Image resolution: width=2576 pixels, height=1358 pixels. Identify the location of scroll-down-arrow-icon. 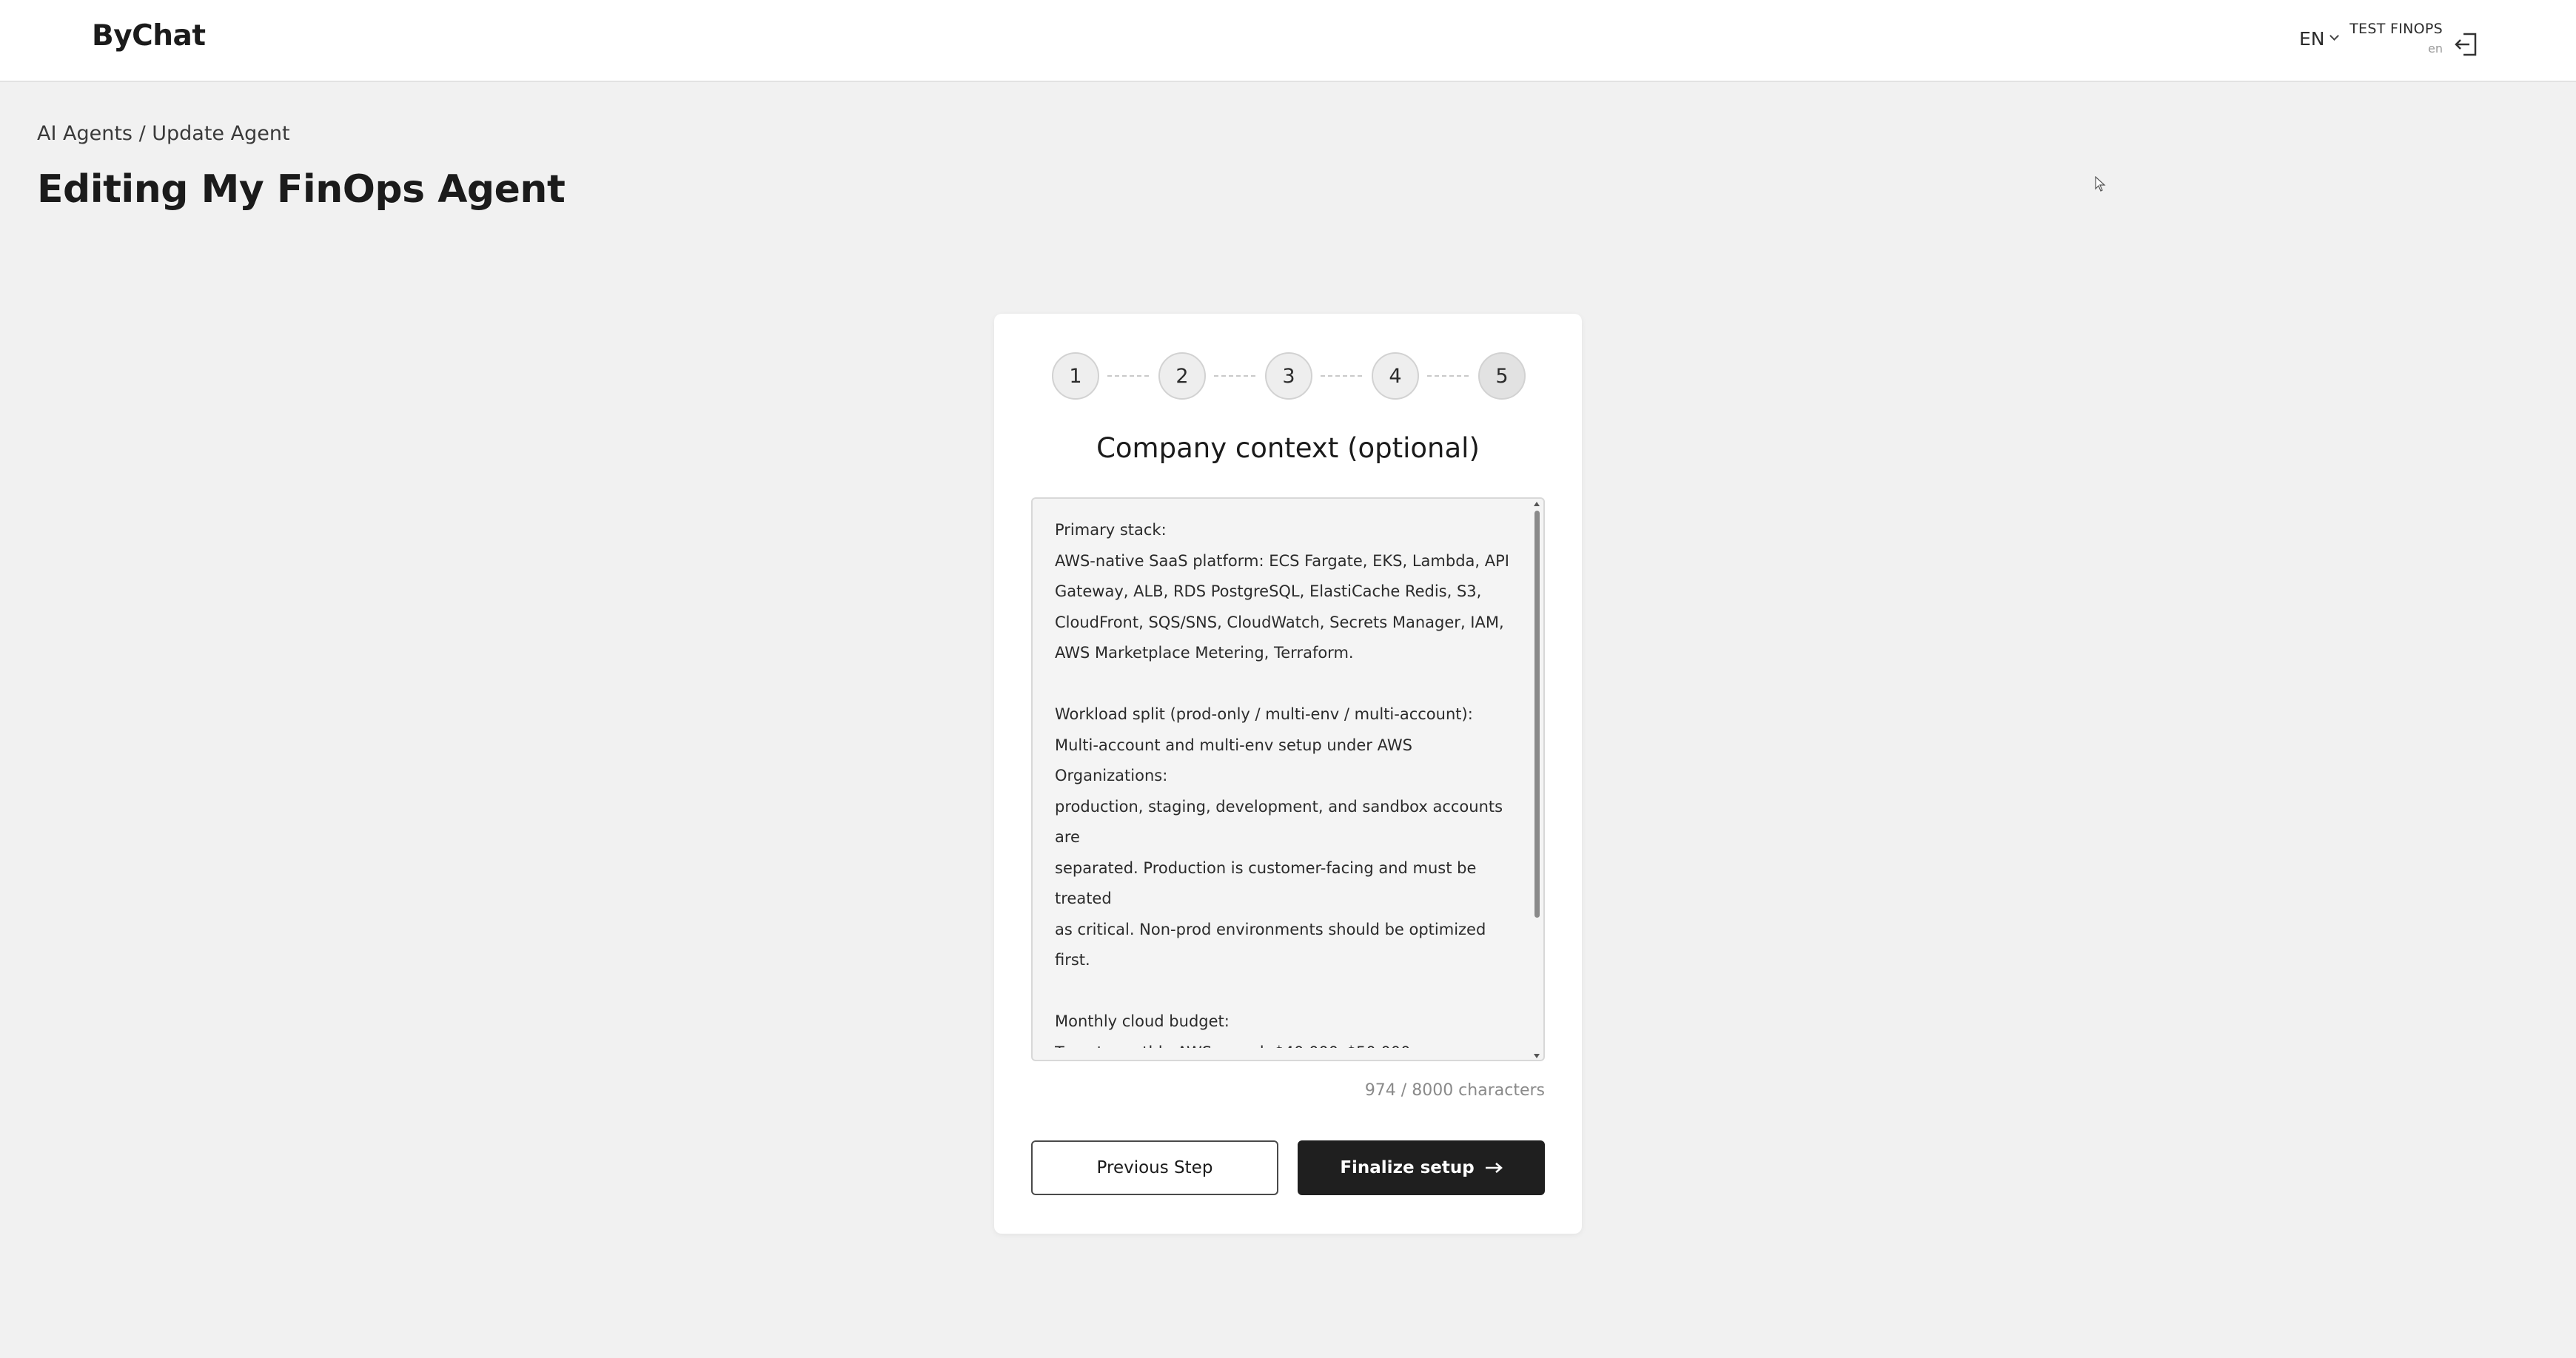
(1537, 1056).